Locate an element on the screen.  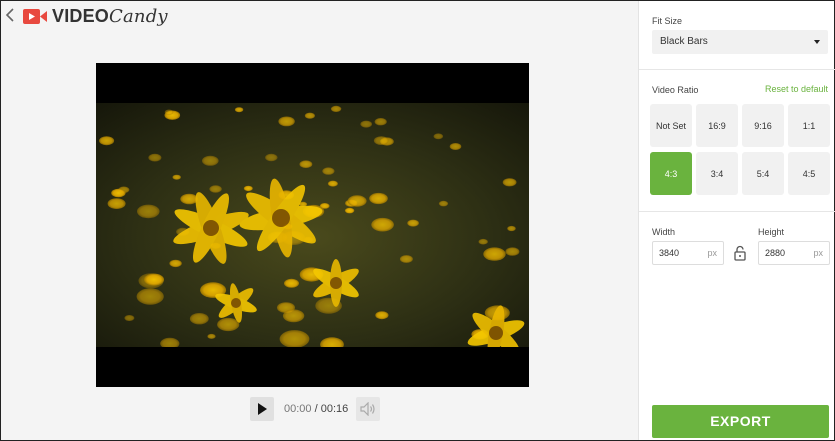
height-value: 2880 is located at coordinates (775, 253).